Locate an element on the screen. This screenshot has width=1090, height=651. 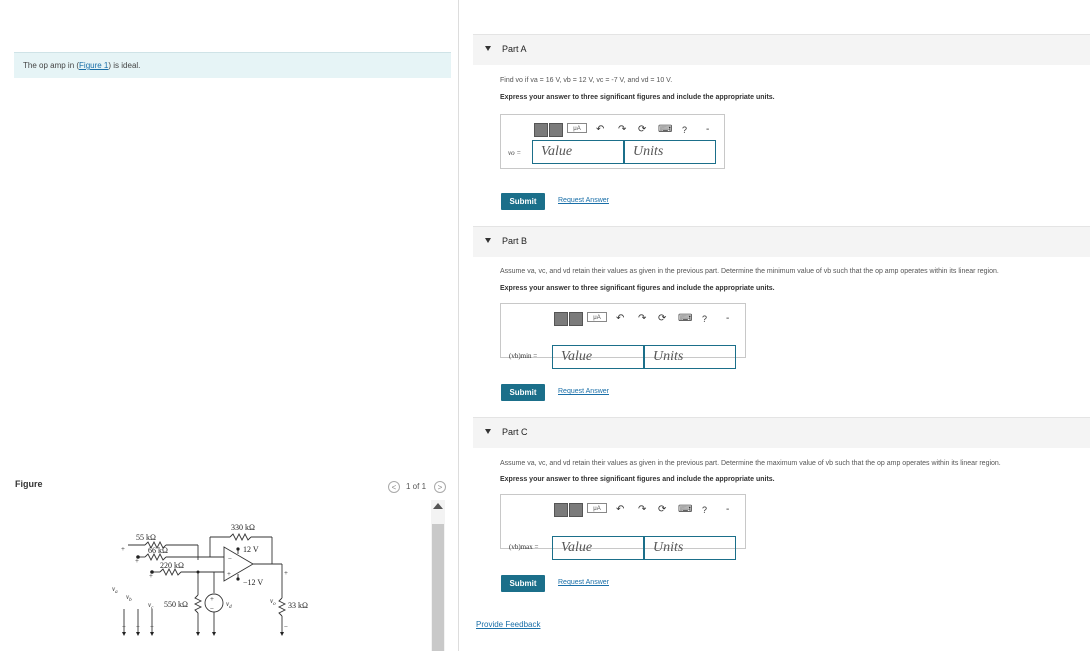
figure-pager: 1 of 1 is located at coordinates (416, 486).